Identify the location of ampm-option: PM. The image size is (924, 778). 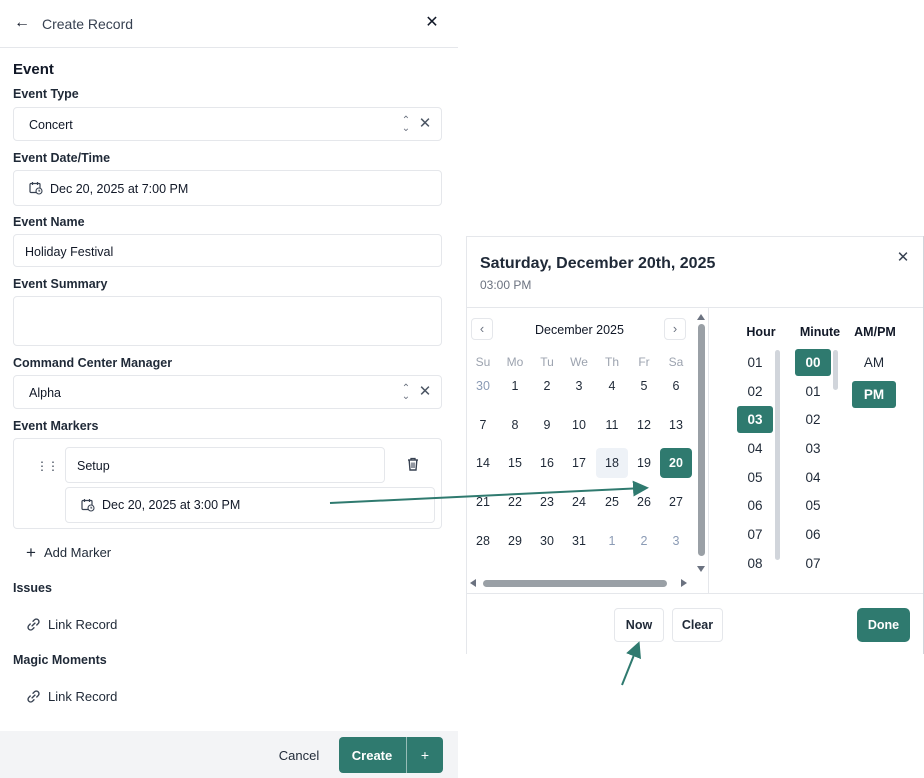
(874, 394).